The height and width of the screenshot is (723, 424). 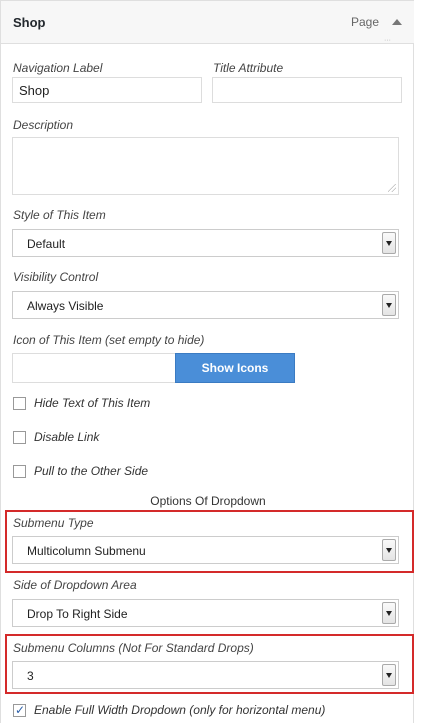 I want to click on resize-grip-icon, so click(x=392, y=188).